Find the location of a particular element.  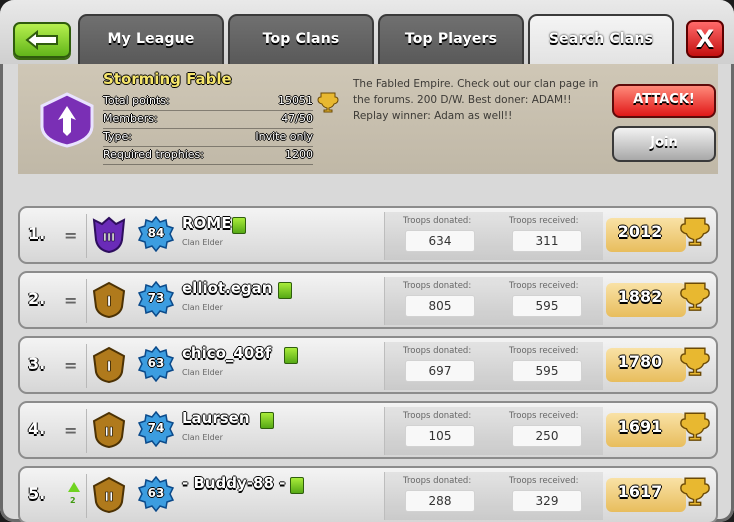

player-name: ROME is located at coordinates (206, 223).